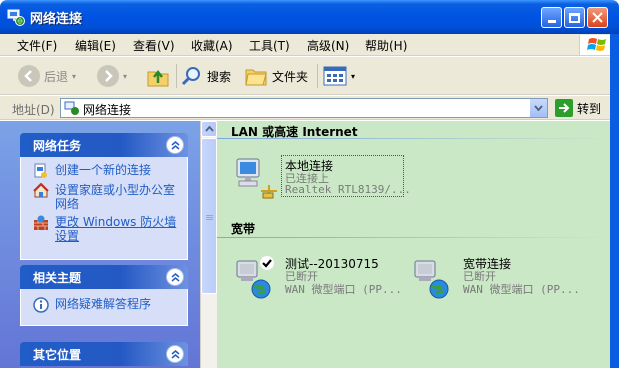  I want to click on network-tasks-header: 网络任务, so click(104, 145).